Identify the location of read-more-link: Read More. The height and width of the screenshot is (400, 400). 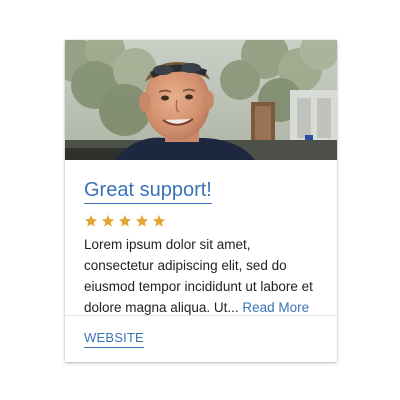
(276, 308).